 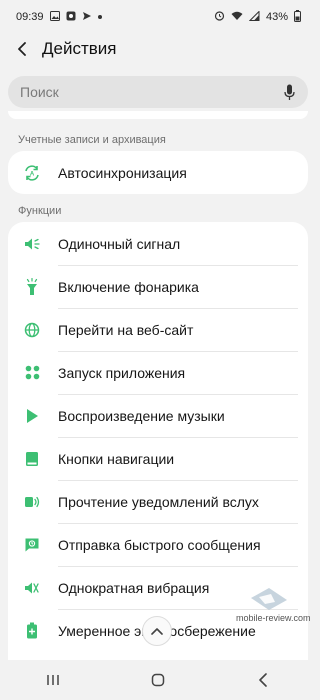 I want to click on alarm-icon, so click(x=219, y=17).